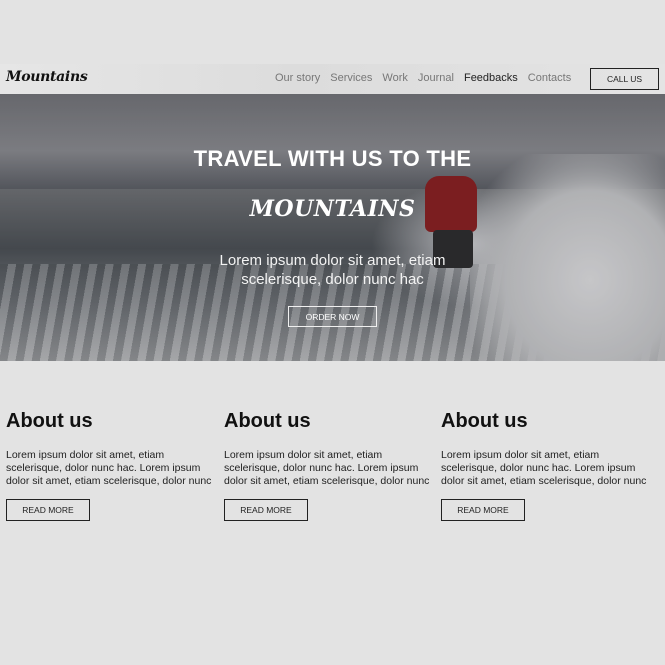 This screenshot has width=665, height=665. I want to click on nav-link-feedbacks: Feedbacks, so click(491, 78).